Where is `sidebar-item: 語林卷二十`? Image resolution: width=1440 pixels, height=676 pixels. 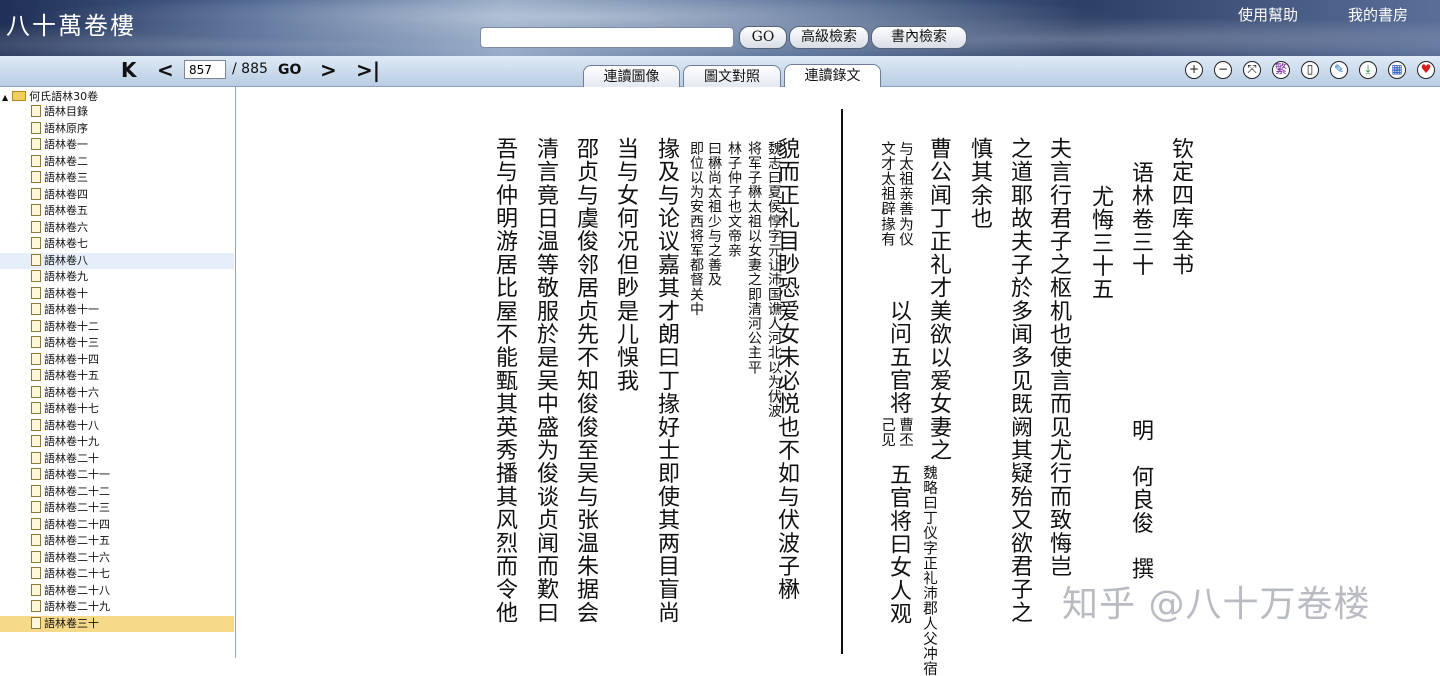
sidebar-item: 語林卷二十 is located at coordinates (117, 459).